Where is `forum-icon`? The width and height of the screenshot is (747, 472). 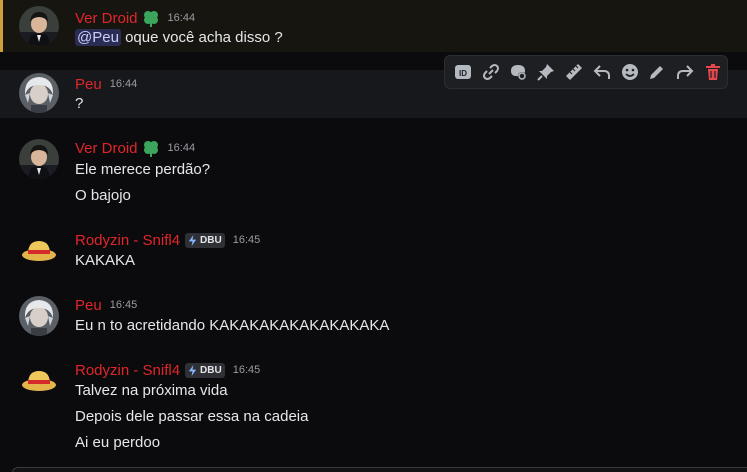
forum-icon is located at coordinates (519, 72).